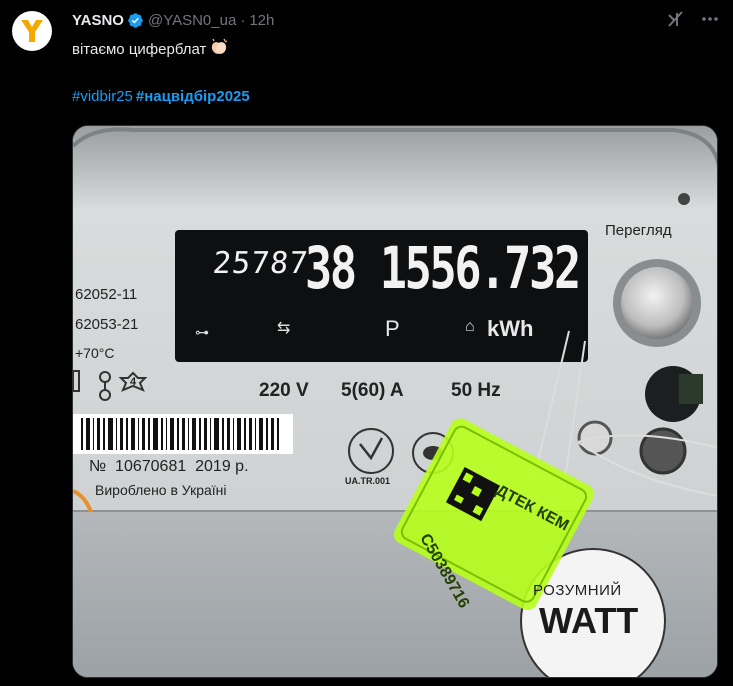 The image size is (733, 686). Describe the element at coordinates (510, 328) in the screenshot. I see `lcd-indicator-kwh: kWh` at that location.